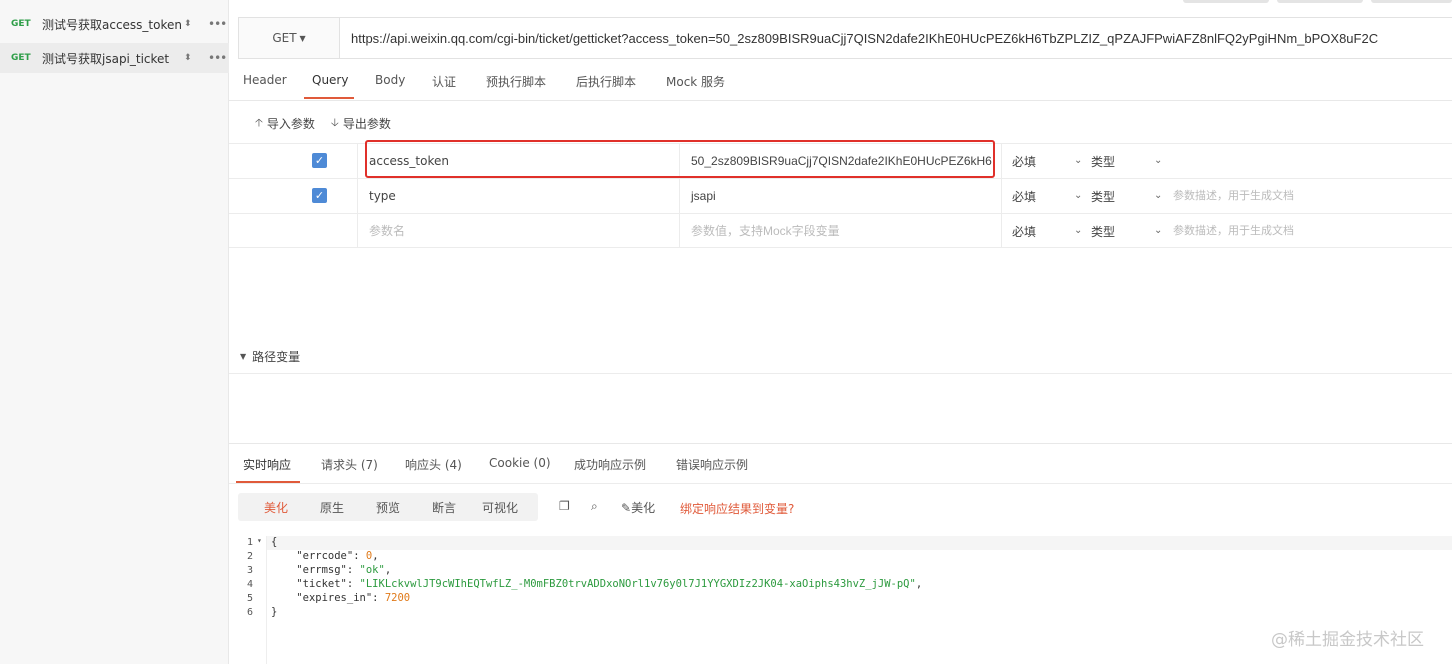  What do you see at coordinates (519, 196) in the screenshot?
I see `param-name-input: type` at bounding box center [519, 196].